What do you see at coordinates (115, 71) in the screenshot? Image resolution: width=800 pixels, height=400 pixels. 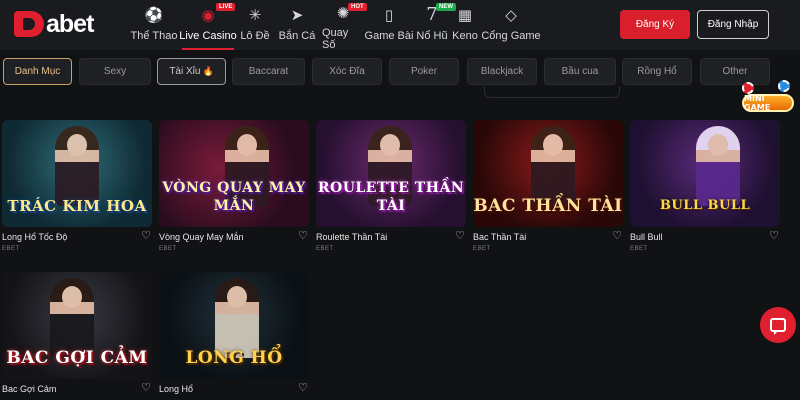 I see `category-sexy: Sexy` at bounding box center [115, 71].